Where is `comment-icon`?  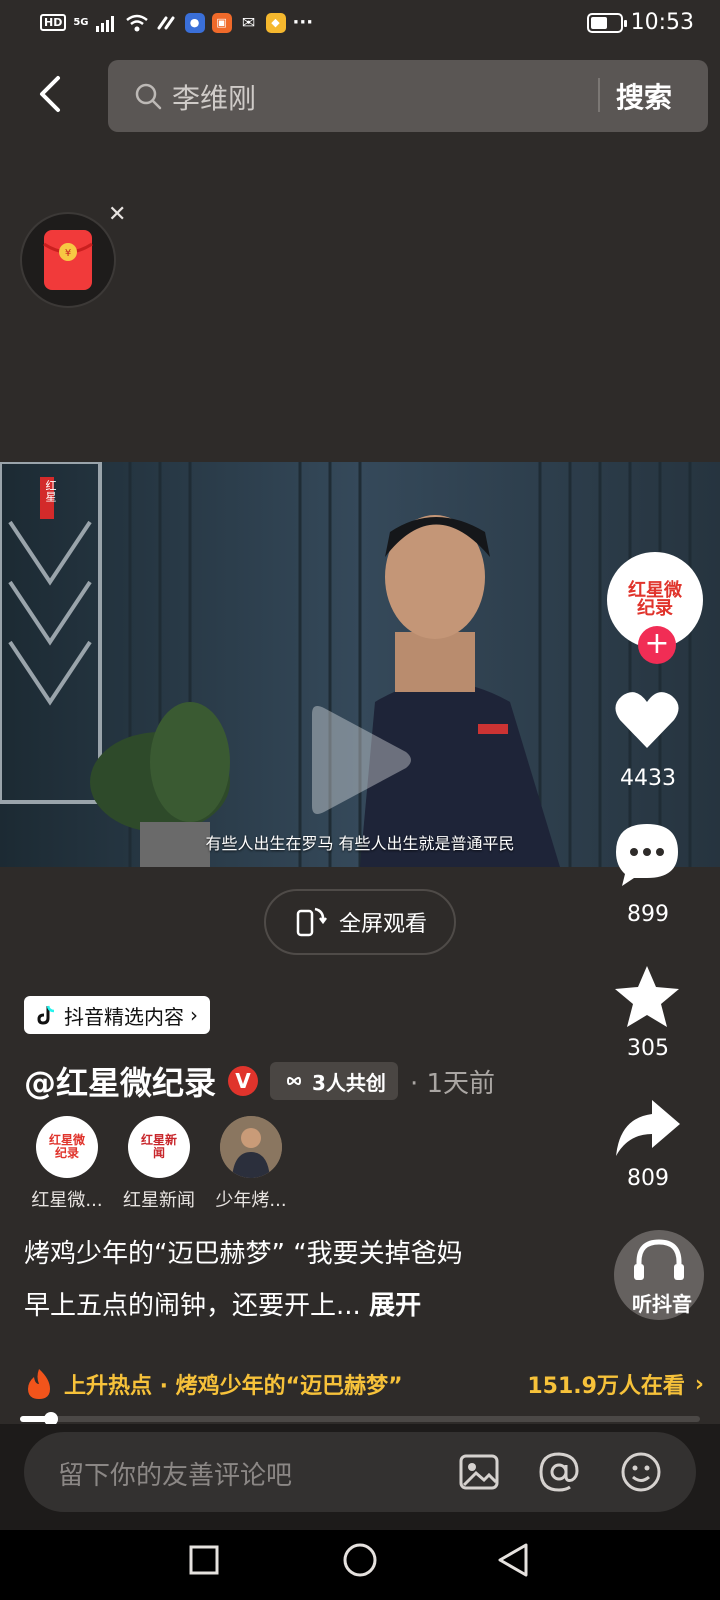
comment-icon is located at coordinates (647, 853).